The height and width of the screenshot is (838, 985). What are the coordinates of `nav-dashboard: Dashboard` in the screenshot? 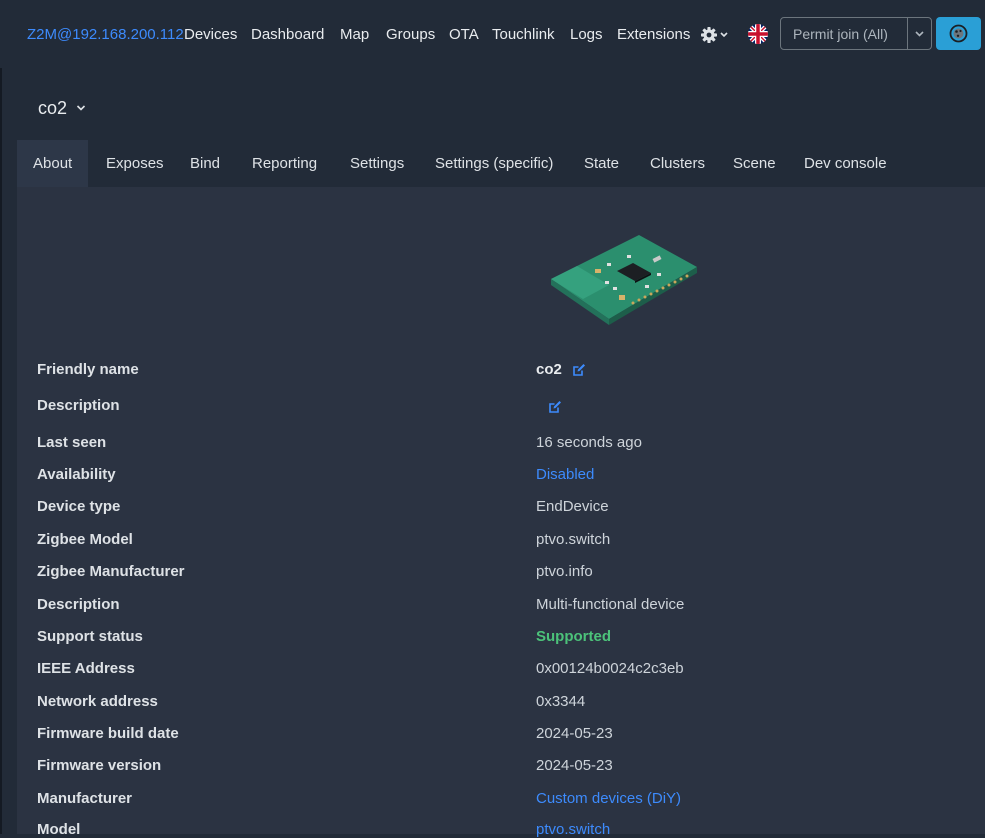 It's located at (287, 35).